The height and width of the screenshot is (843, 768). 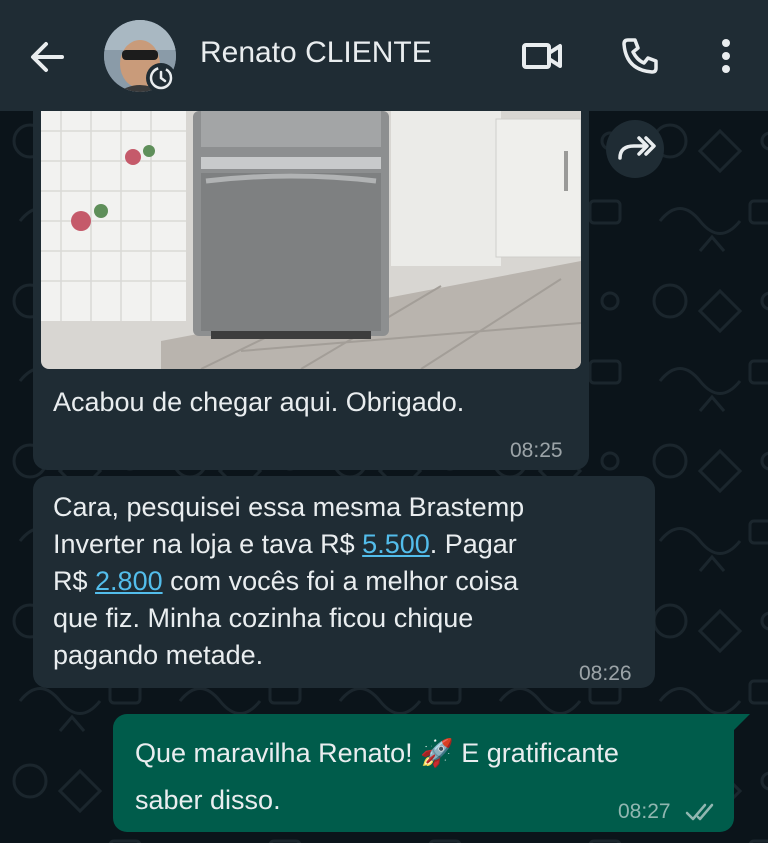 I want to click on message-time: 08:27, so click(x=644, y=811).